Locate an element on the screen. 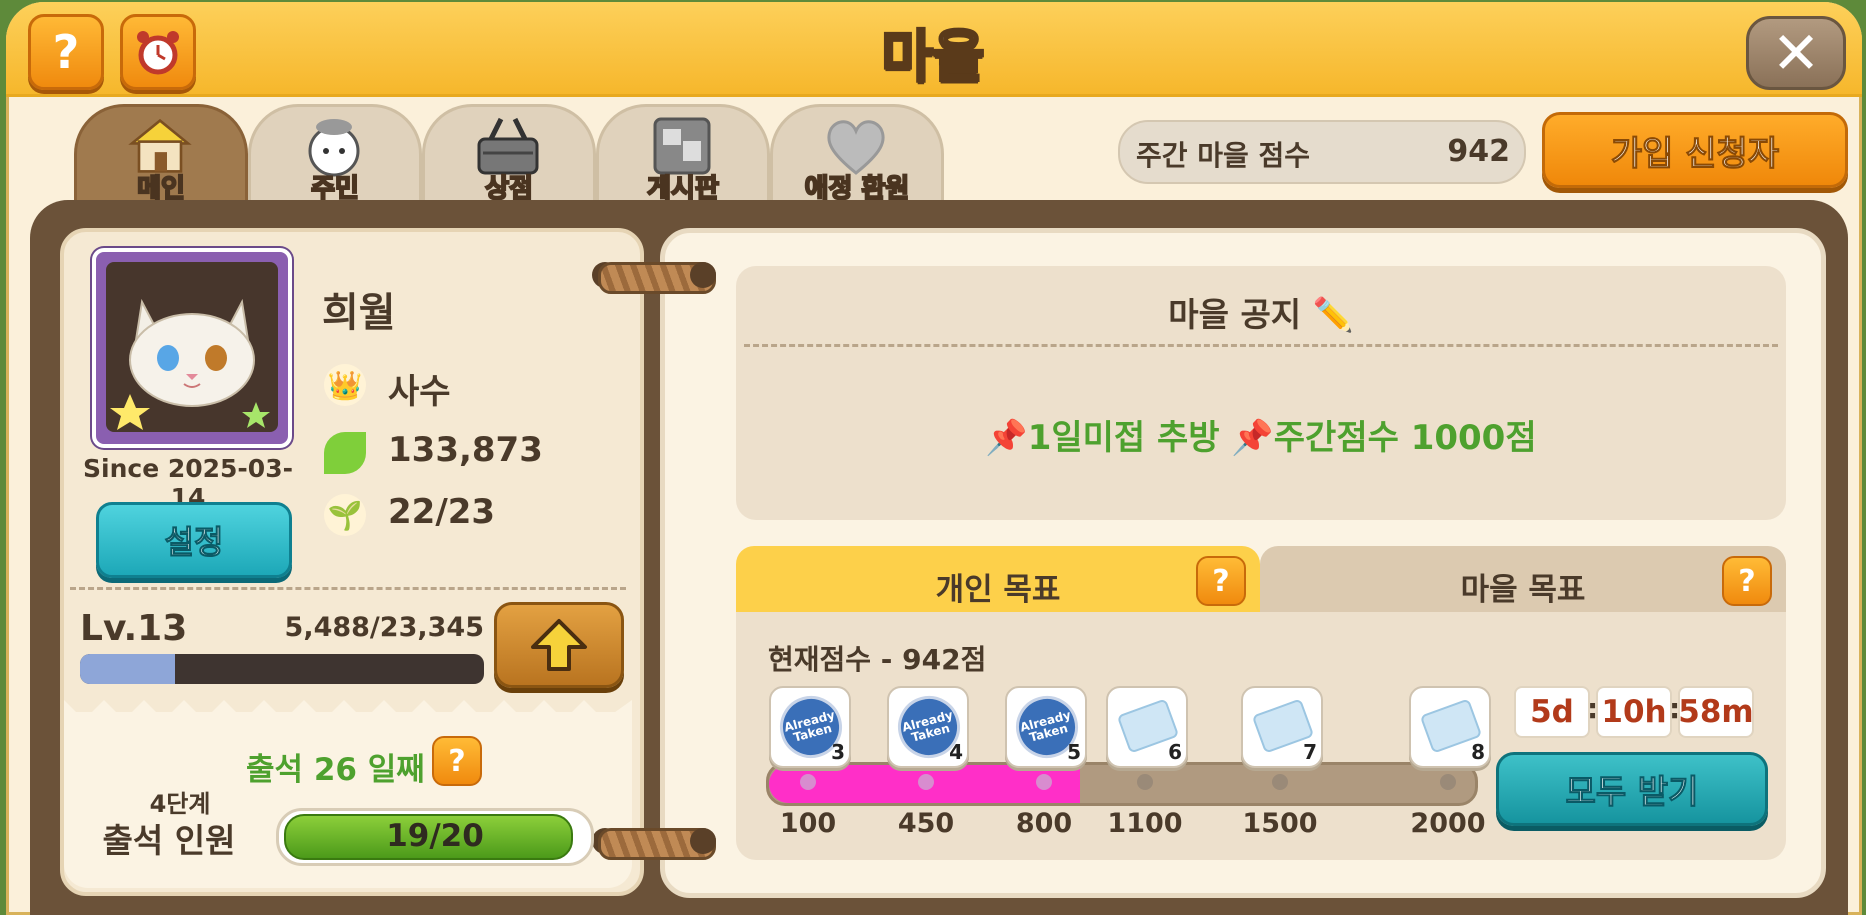 The height and width of the screenshot is (915, 1866). reward-count: 8 is located at coordinates (1478, 752).